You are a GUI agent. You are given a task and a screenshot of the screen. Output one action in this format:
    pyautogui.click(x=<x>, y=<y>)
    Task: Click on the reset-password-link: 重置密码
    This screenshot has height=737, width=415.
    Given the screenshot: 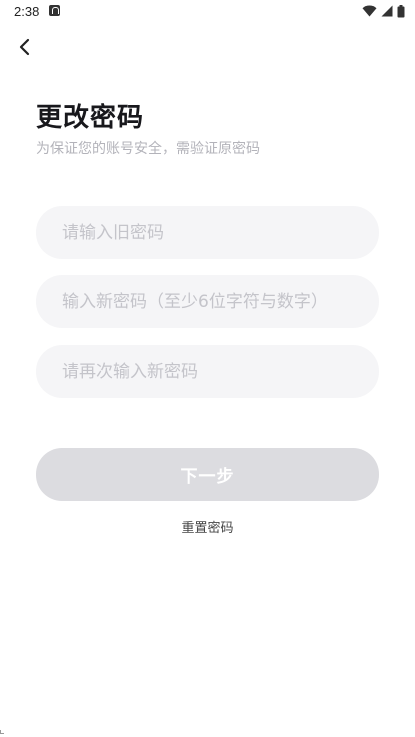 What is the action you would take?
    pyautogui.click(x=207, y=526)
    